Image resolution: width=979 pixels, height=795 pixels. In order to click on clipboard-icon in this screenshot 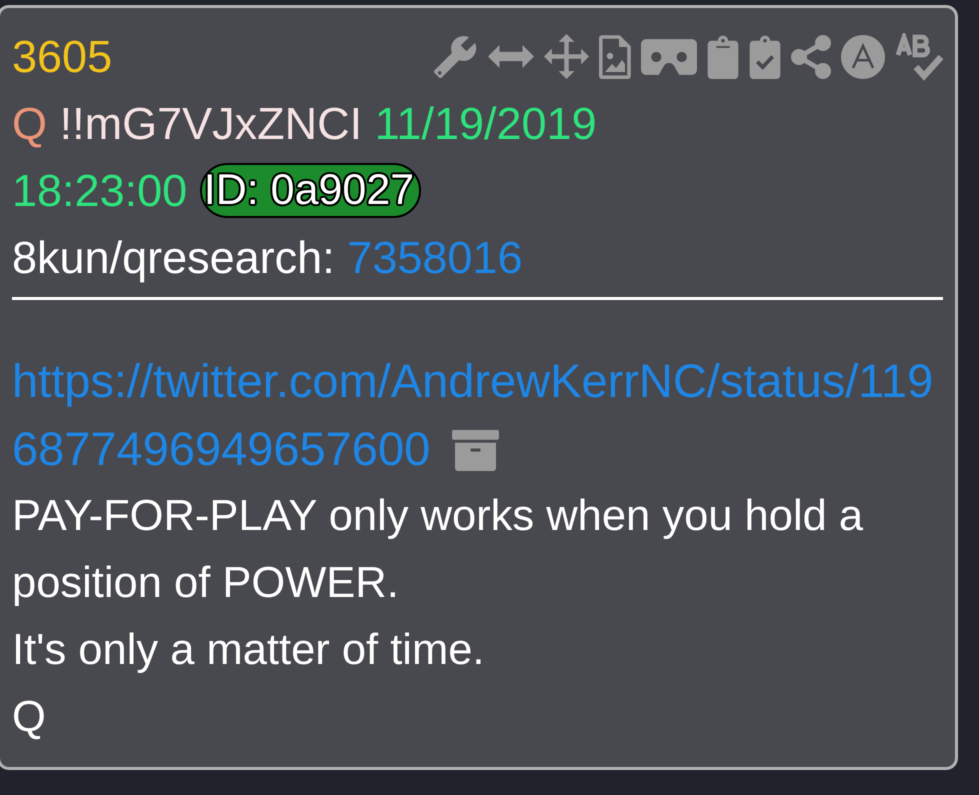, I will do `click(723, 56)`.